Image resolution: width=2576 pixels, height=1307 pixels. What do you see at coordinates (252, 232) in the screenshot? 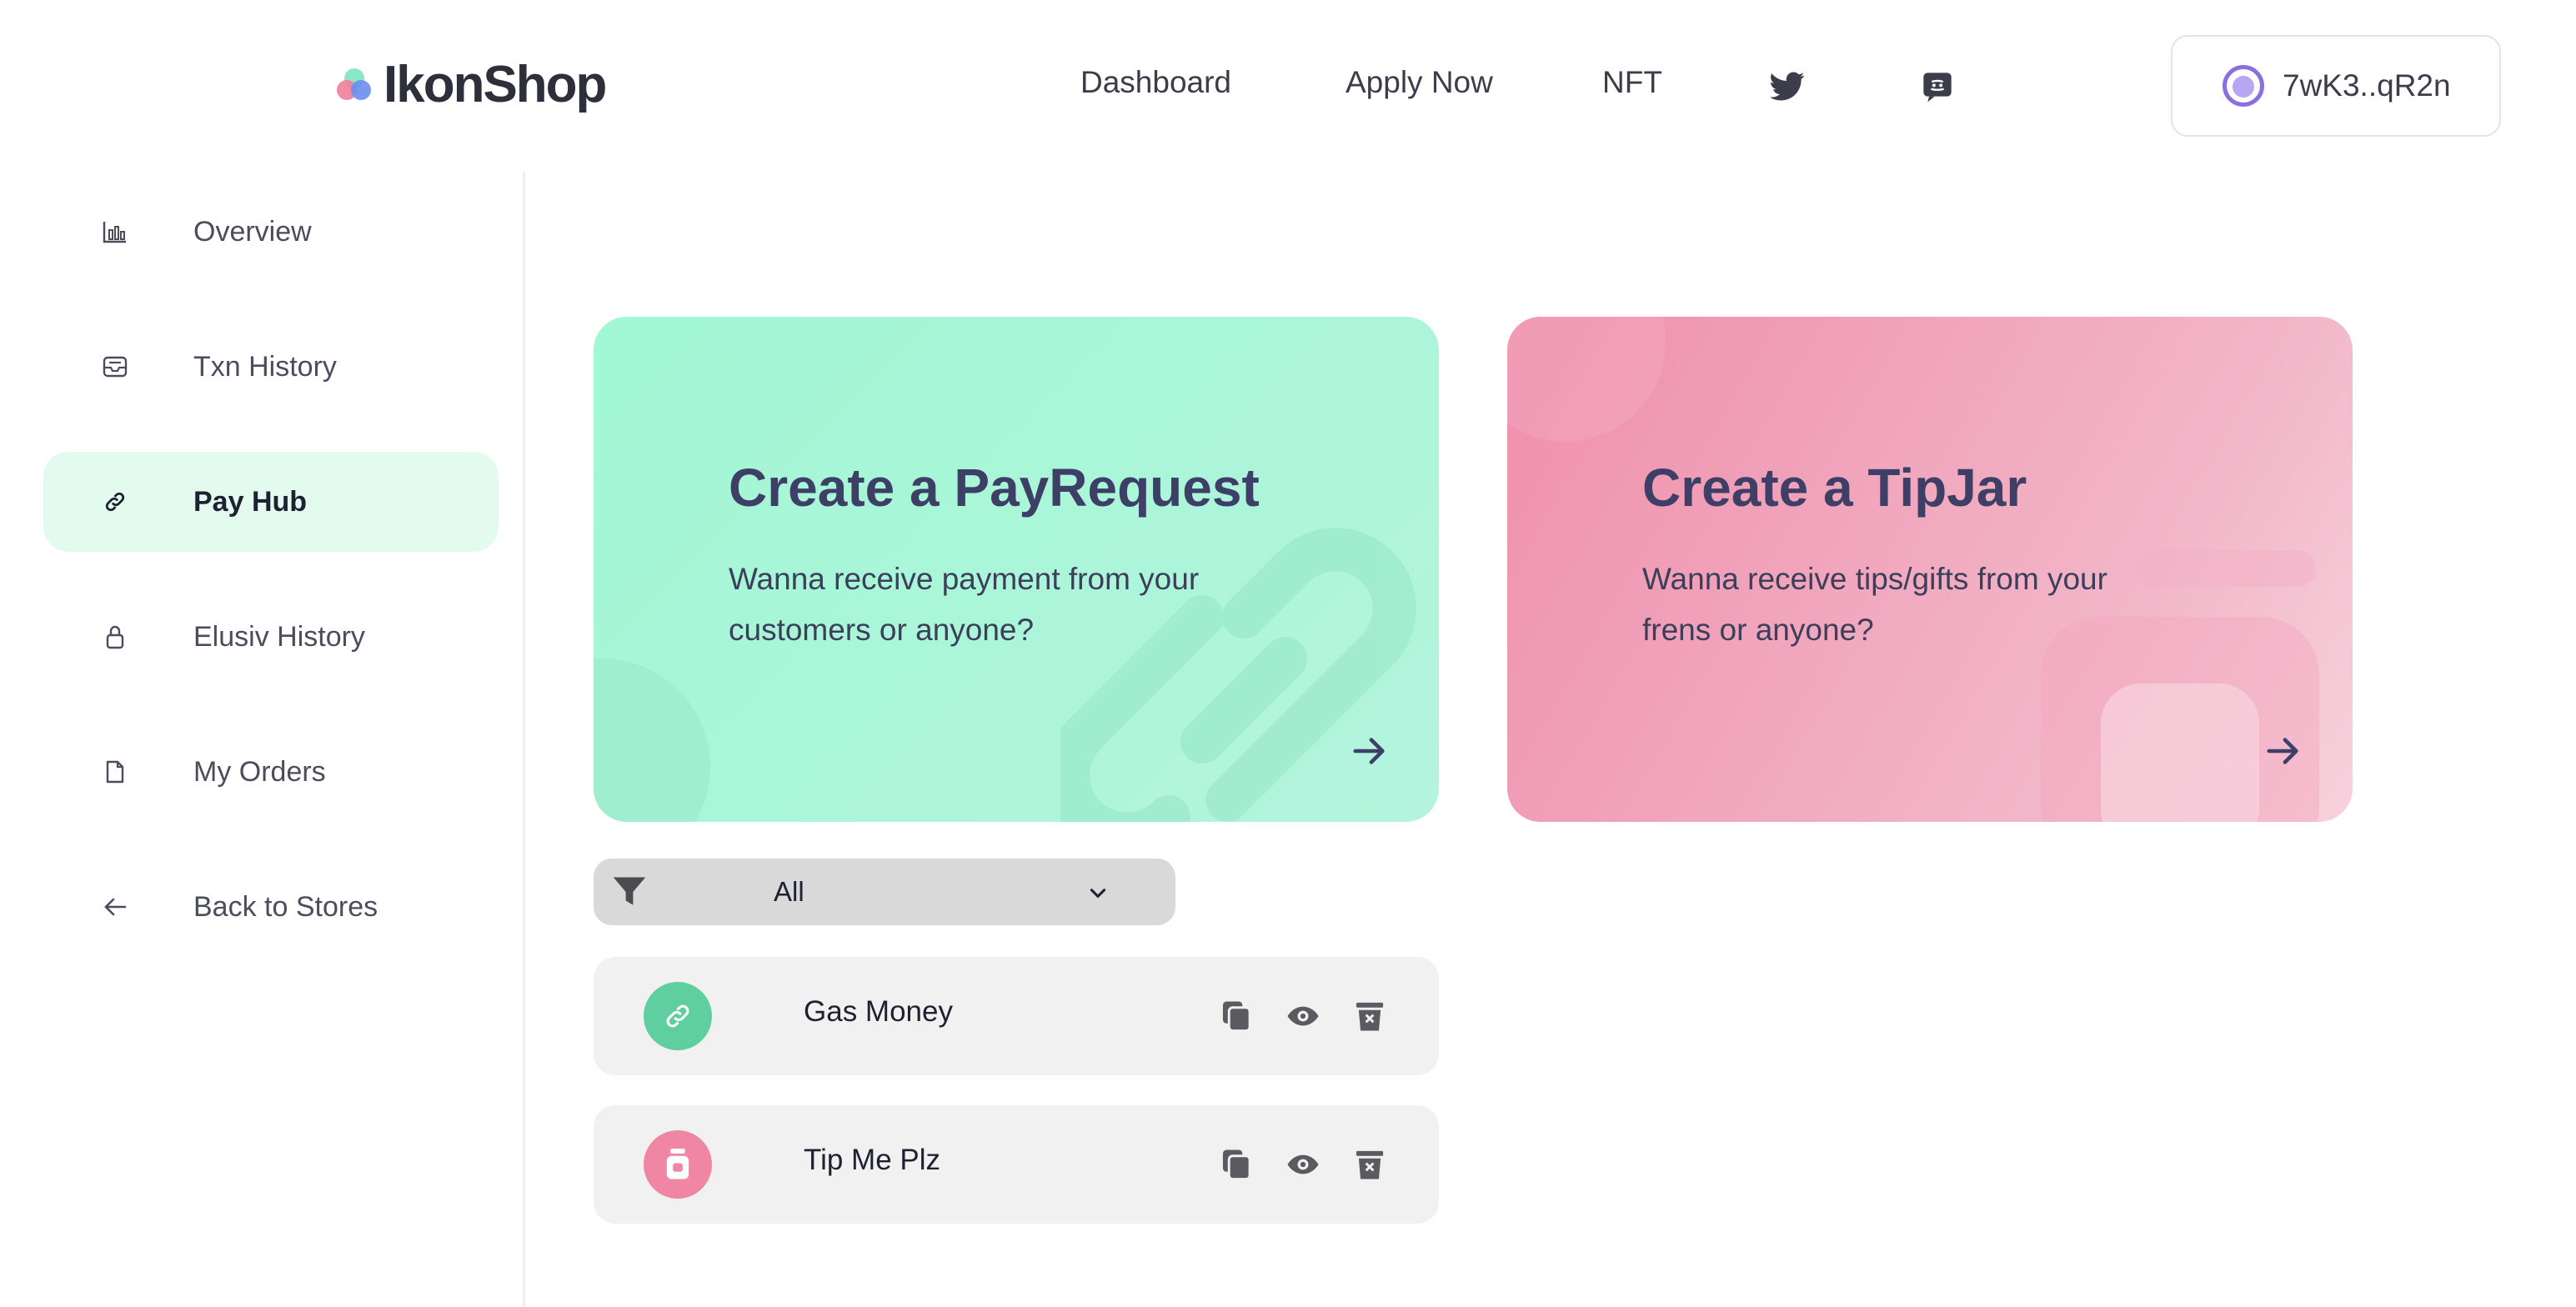
I see `sidebar-item-label: Overview` at bounding box center [252, 232].